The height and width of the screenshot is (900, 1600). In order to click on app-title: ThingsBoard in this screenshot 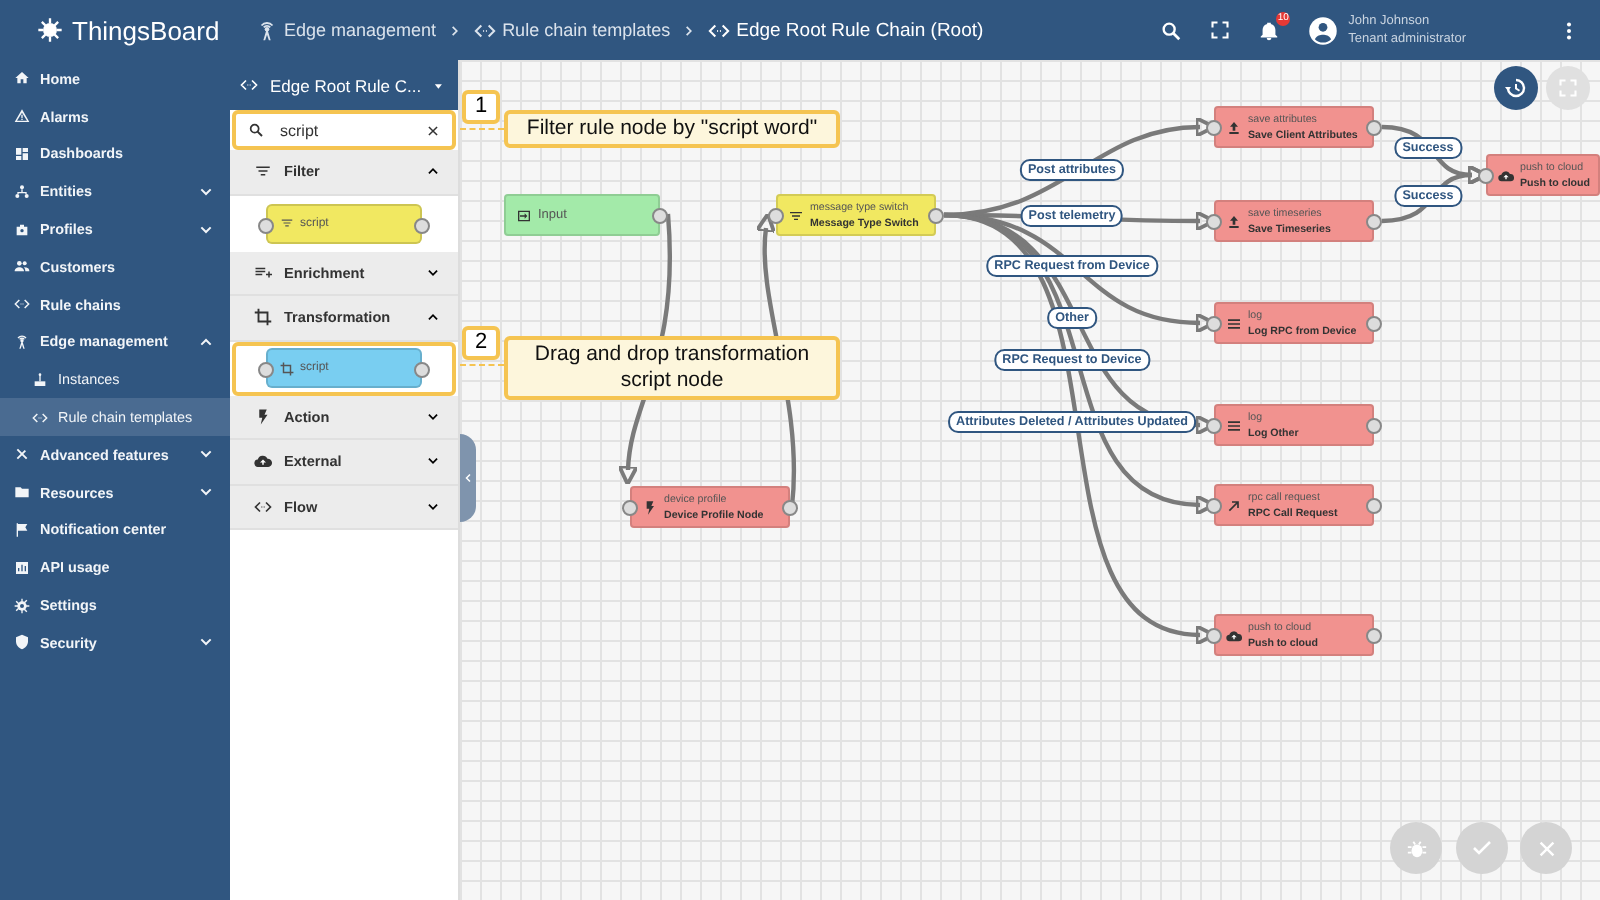, I will do `click(146, 30)`.